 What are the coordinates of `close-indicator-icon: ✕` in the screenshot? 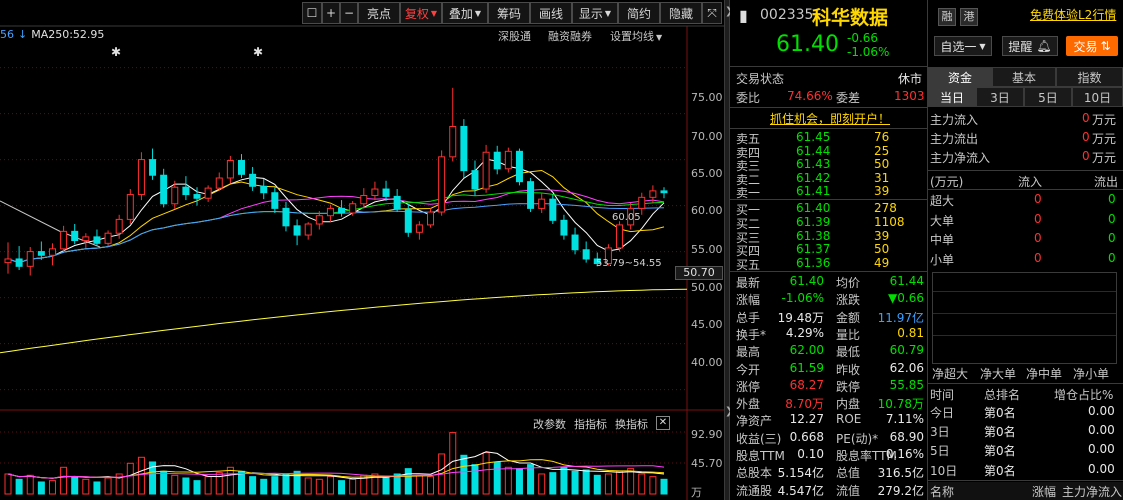 It's located at (663, 423).